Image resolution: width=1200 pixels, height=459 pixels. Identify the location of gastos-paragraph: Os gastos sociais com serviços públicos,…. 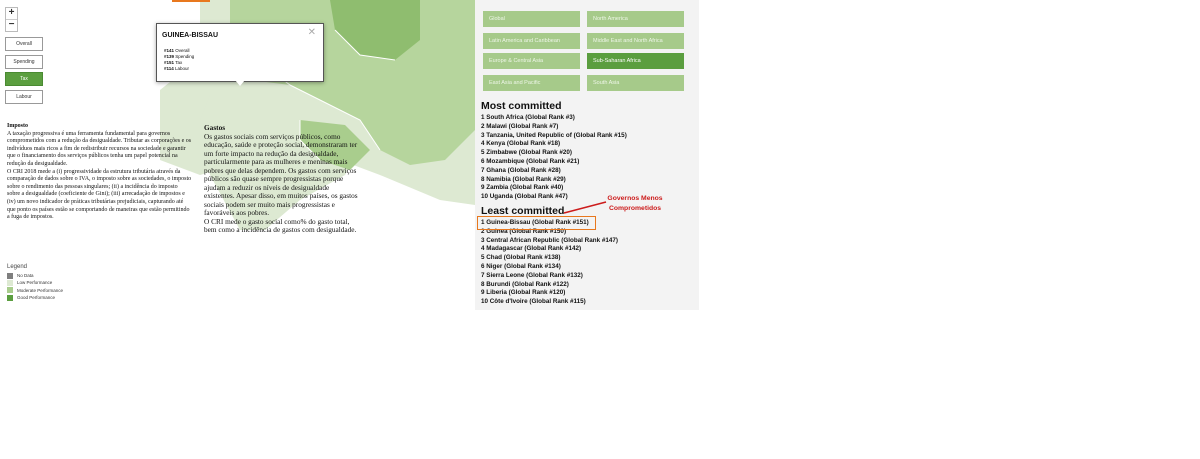
(281, 174).